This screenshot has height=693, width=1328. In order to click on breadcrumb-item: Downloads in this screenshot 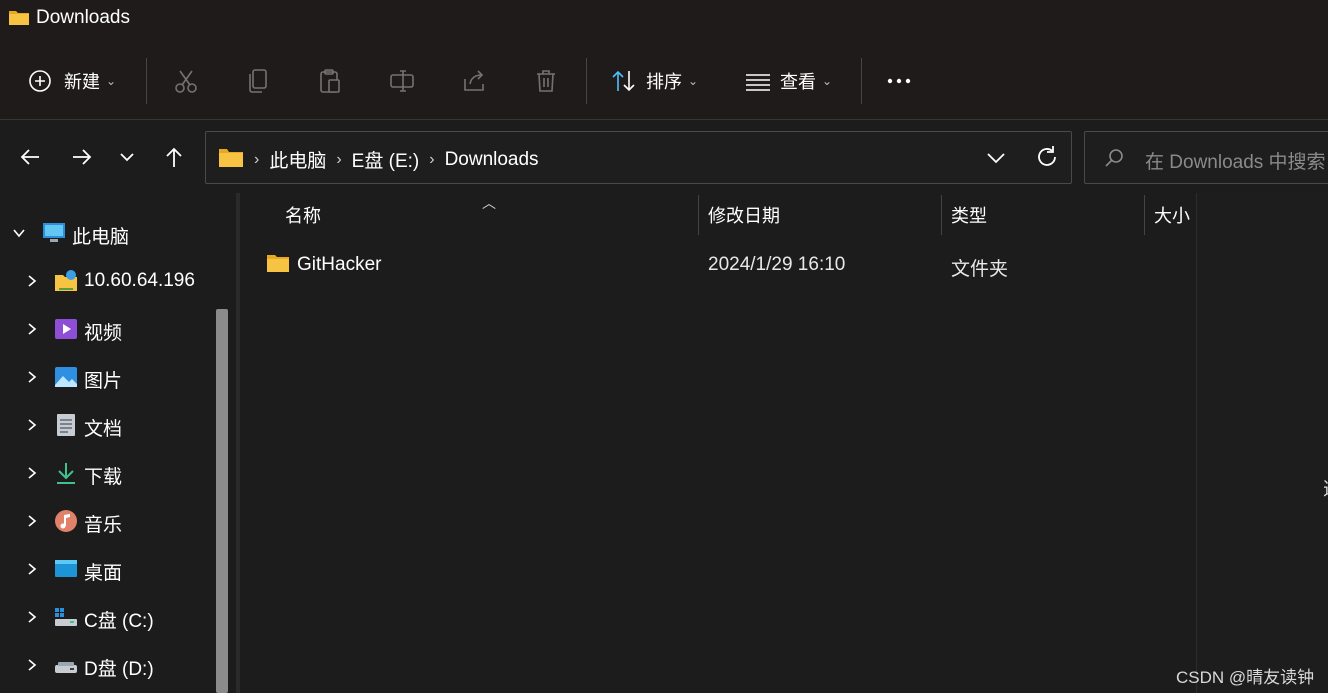, I will do `click(492, 160)`.